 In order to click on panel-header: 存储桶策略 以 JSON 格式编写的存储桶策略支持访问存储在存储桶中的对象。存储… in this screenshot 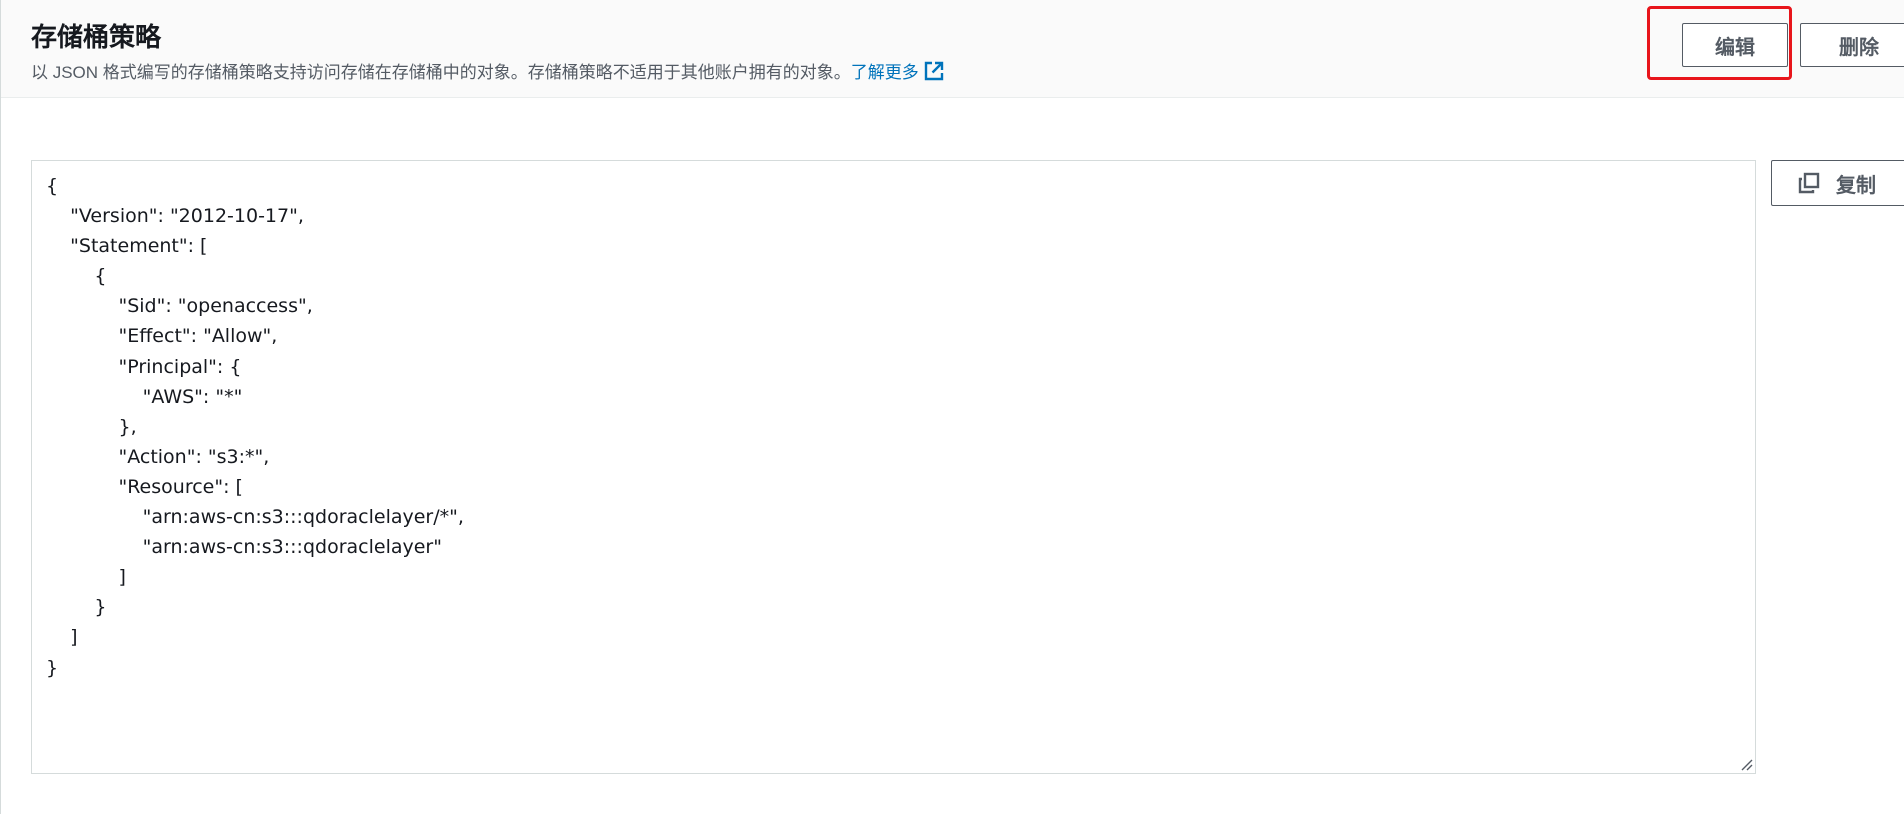, I will do `click(952, 49)`.